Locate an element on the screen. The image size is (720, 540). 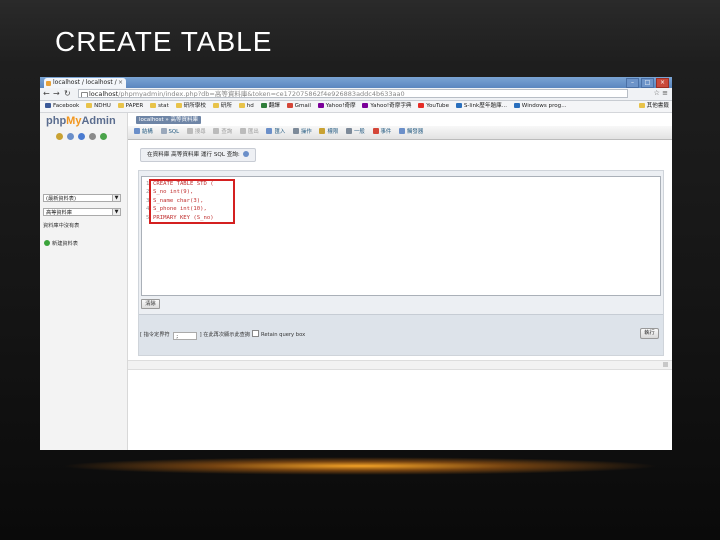
bookmark-label: stat is located at coordinates (163, 106).